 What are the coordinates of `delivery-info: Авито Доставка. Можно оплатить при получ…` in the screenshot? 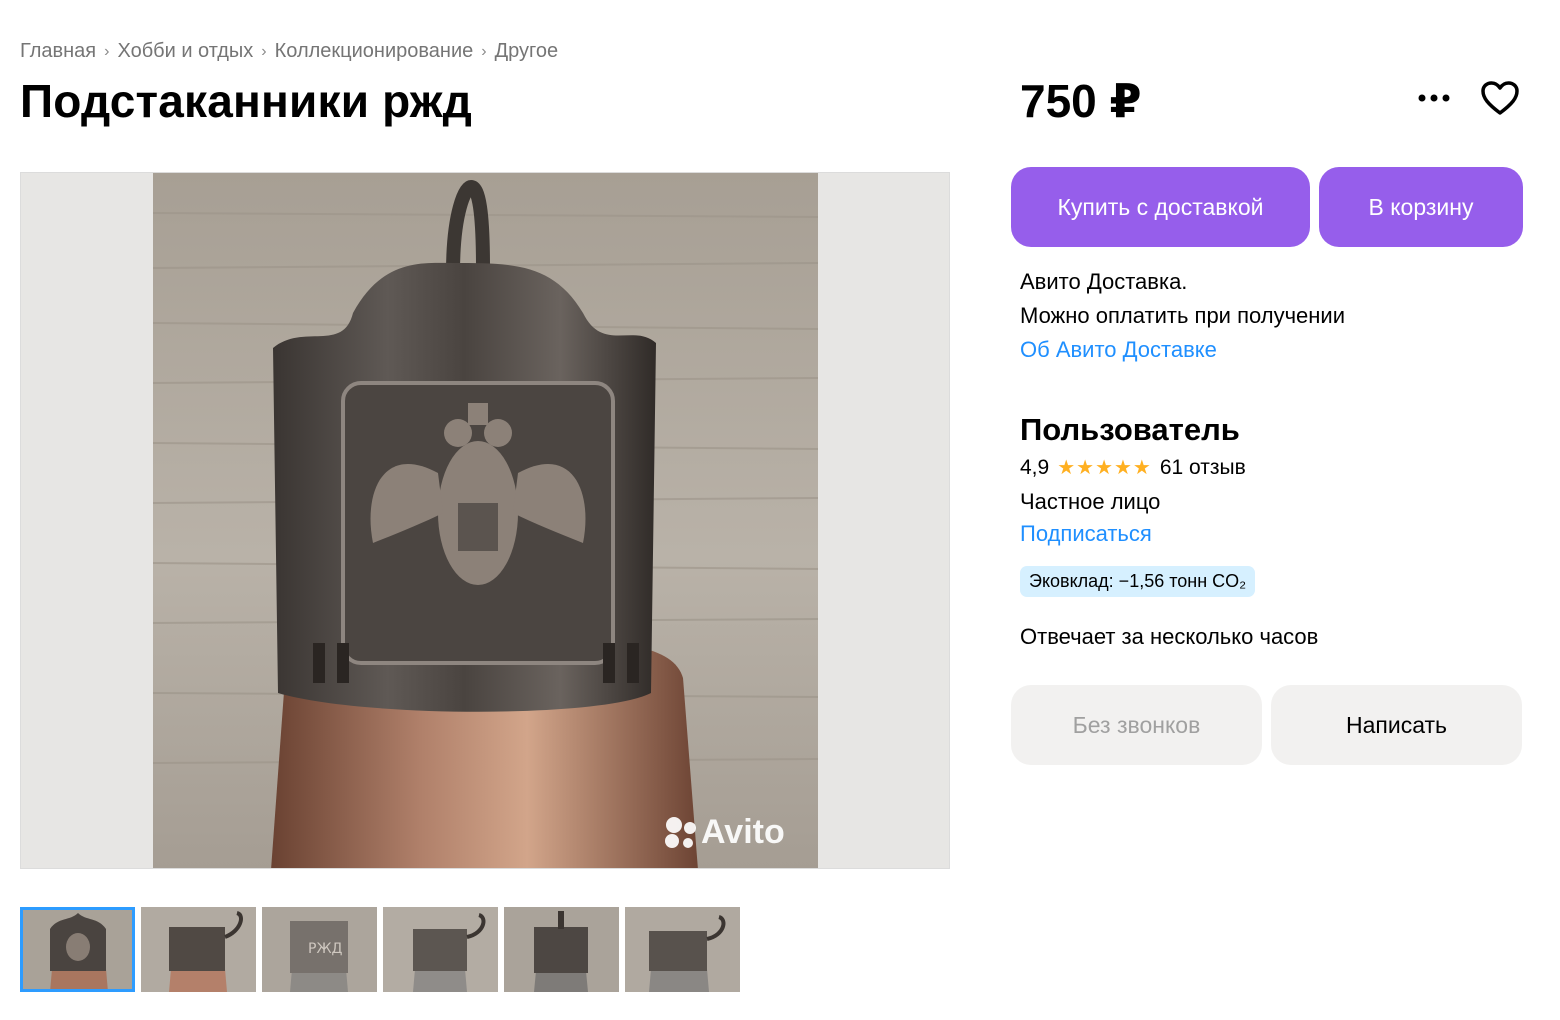 It's located at (1182, 316).